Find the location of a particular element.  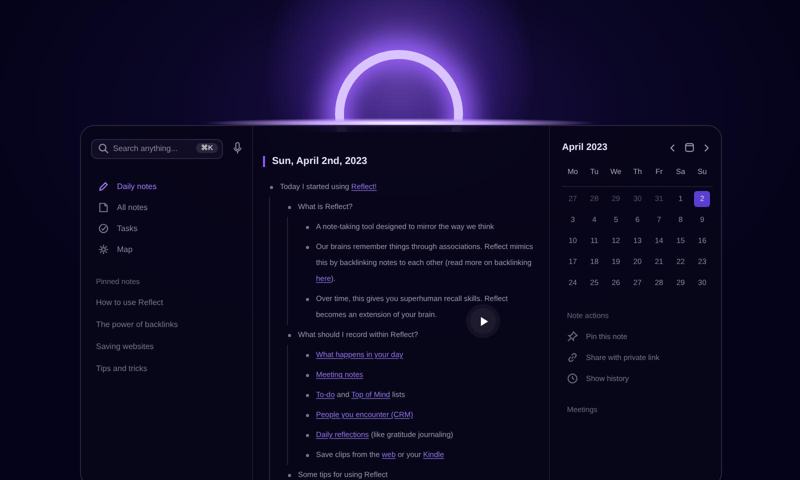

note-title: Sun, April 2nd, 2023 is located at coordinates (400, 161).